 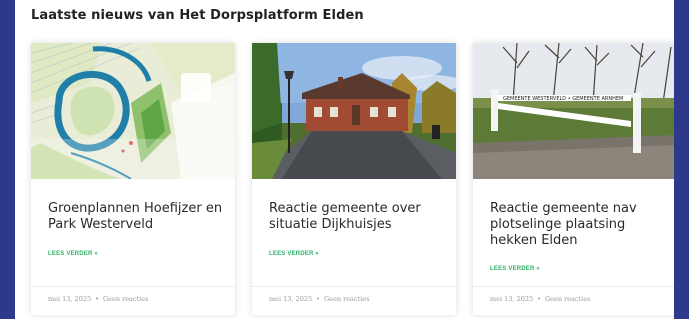 I want to click on houses-photo, so click(x=354, y=111).